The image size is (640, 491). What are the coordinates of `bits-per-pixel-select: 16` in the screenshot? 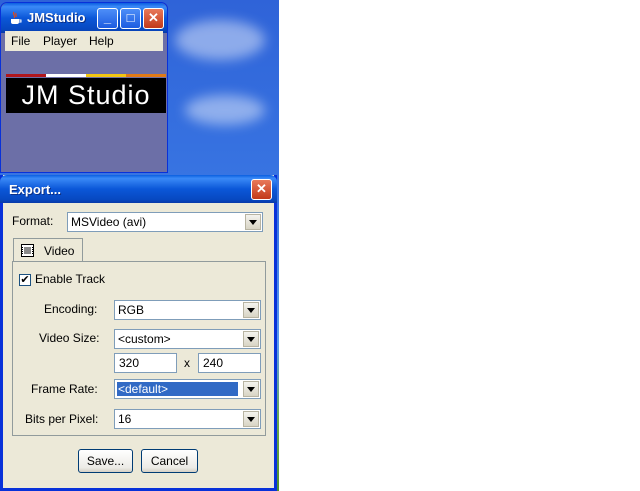 It's located at (187, 419).